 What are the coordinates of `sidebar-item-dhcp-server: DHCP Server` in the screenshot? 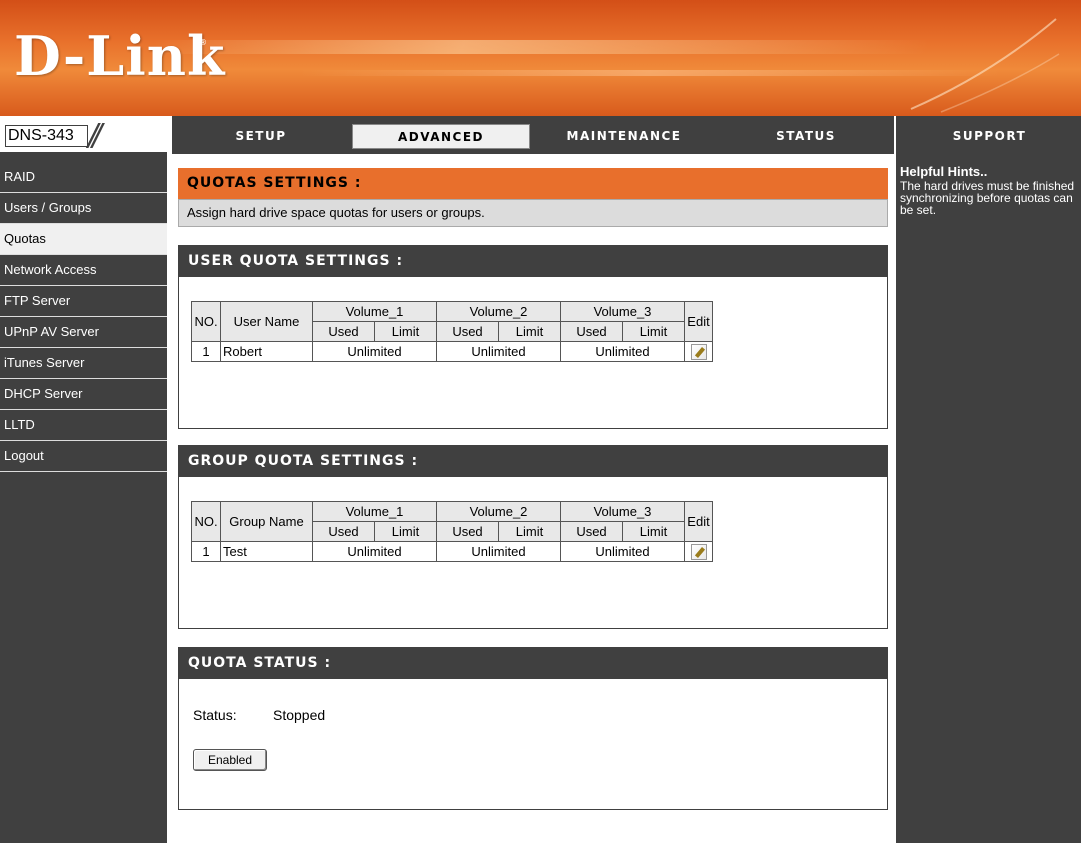 It's located at (83, 394).